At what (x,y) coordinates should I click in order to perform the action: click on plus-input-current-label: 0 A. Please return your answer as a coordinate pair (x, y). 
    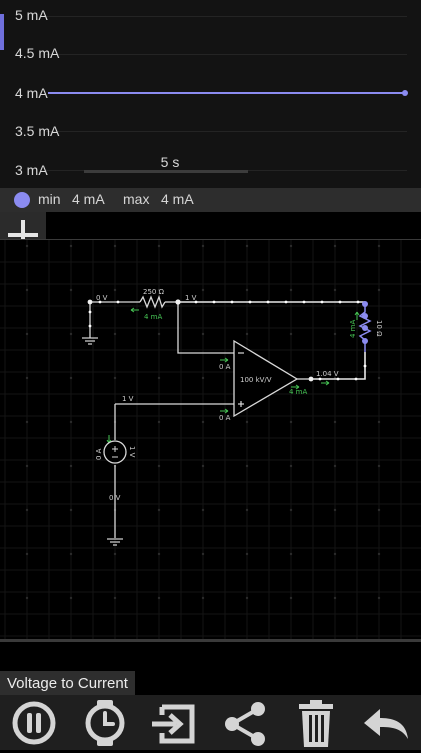
    Looking at the image, I should click on (225, 418).